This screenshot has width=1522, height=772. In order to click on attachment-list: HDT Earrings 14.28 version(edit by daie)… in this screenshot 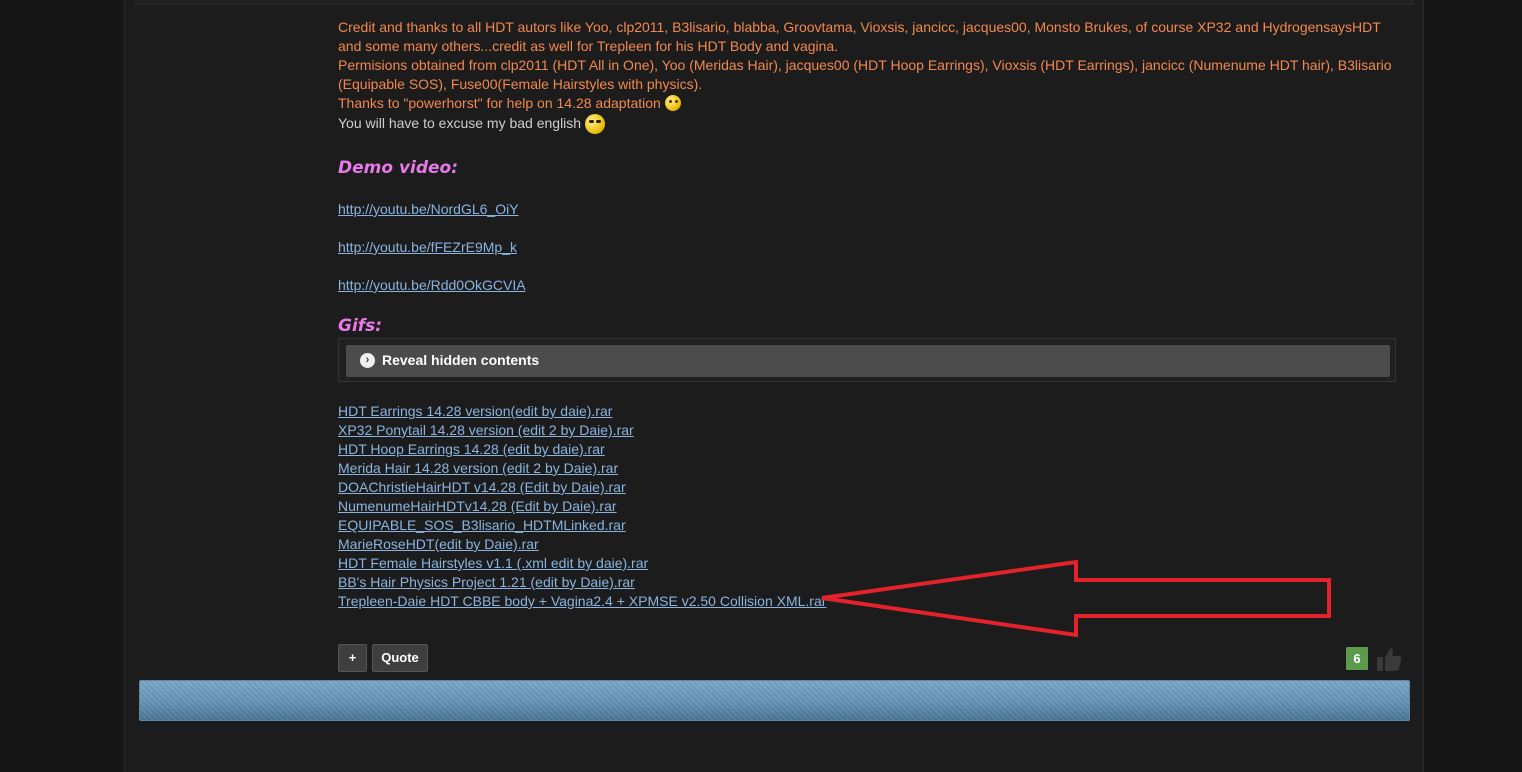, I will do `click(582, 506)`.